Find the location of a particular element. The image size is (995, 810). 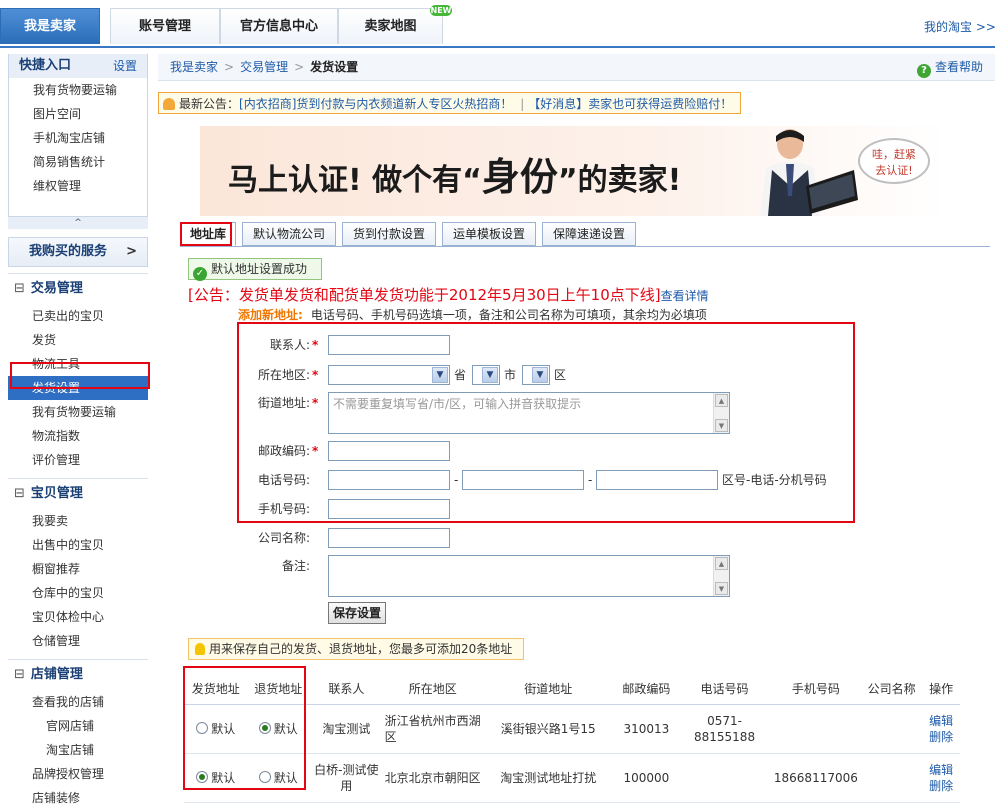

tab-default-logistics: 默认物流公司 is located at coordinates (289, 234).